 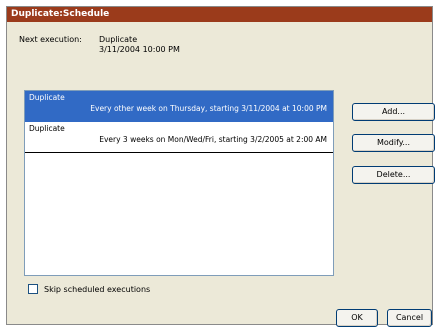 I want to click on next-execution-values: Duplicate 3/11/2004 10:00 PM, so click(x=139, y=45).